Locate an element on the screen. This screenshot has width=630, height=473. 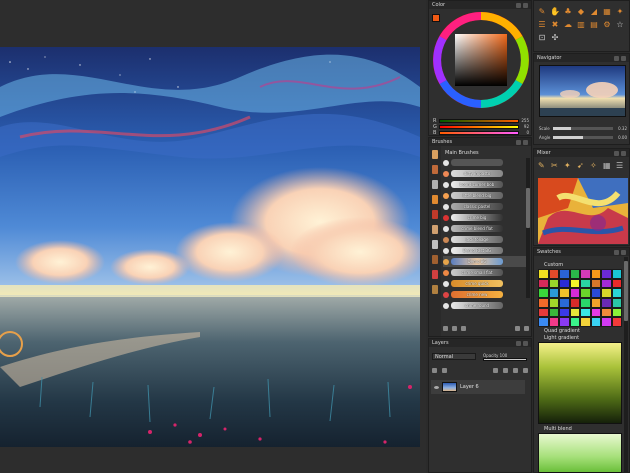
crayon-category-icon is located at coordinates (435, 274).